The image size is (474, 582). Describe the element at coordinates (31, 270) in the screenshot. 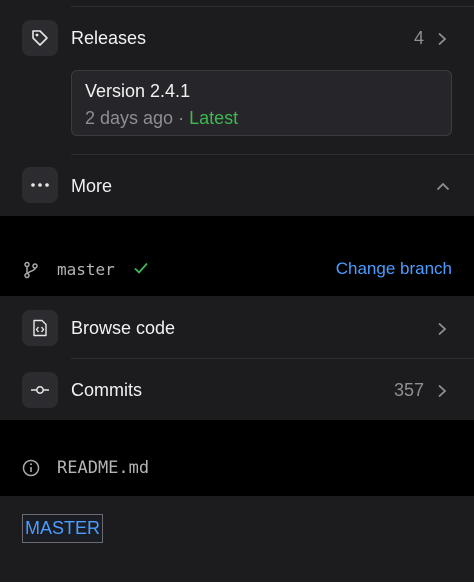

I see `git-branch-icon` at that location.